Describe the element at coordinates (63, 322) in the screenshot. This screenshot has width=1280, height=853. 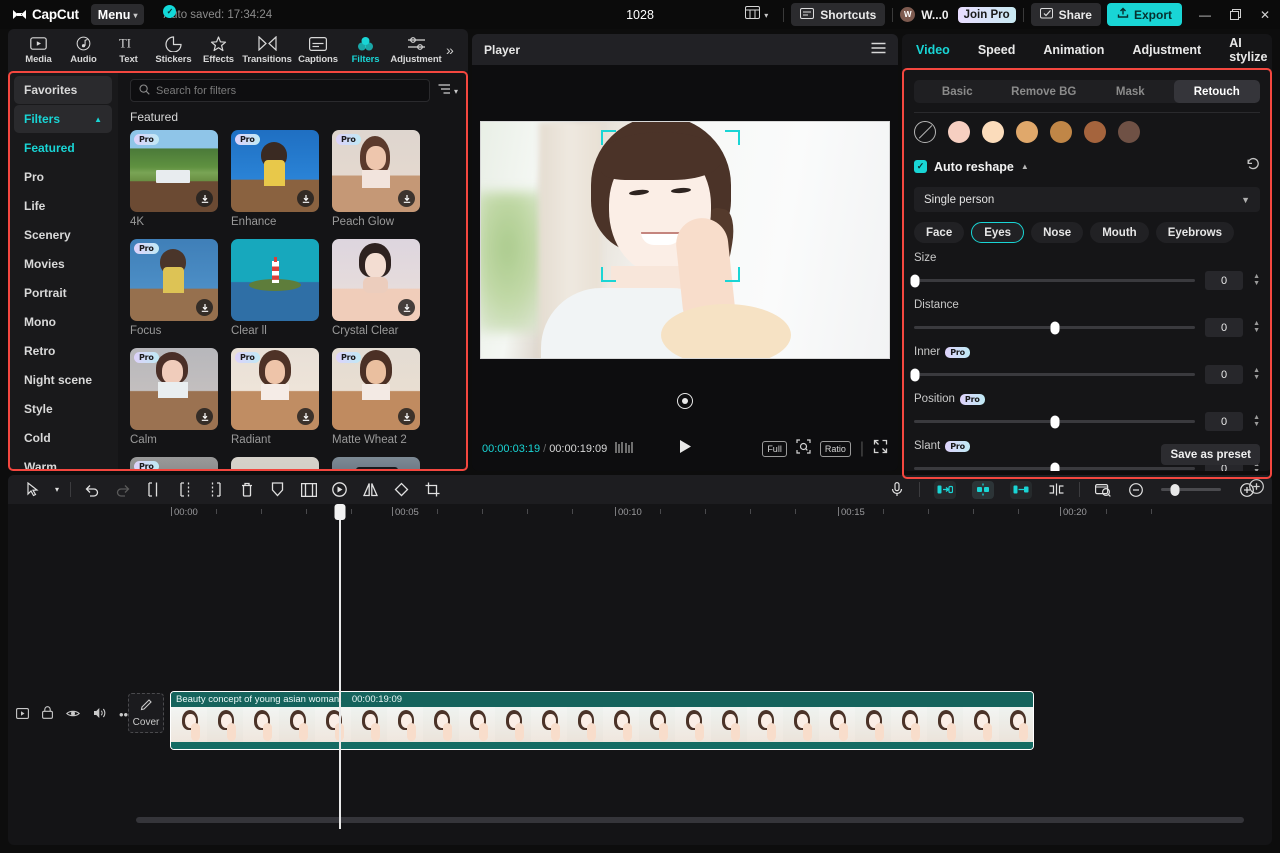
I see `sidebar-item-mono: Mono` at that location.